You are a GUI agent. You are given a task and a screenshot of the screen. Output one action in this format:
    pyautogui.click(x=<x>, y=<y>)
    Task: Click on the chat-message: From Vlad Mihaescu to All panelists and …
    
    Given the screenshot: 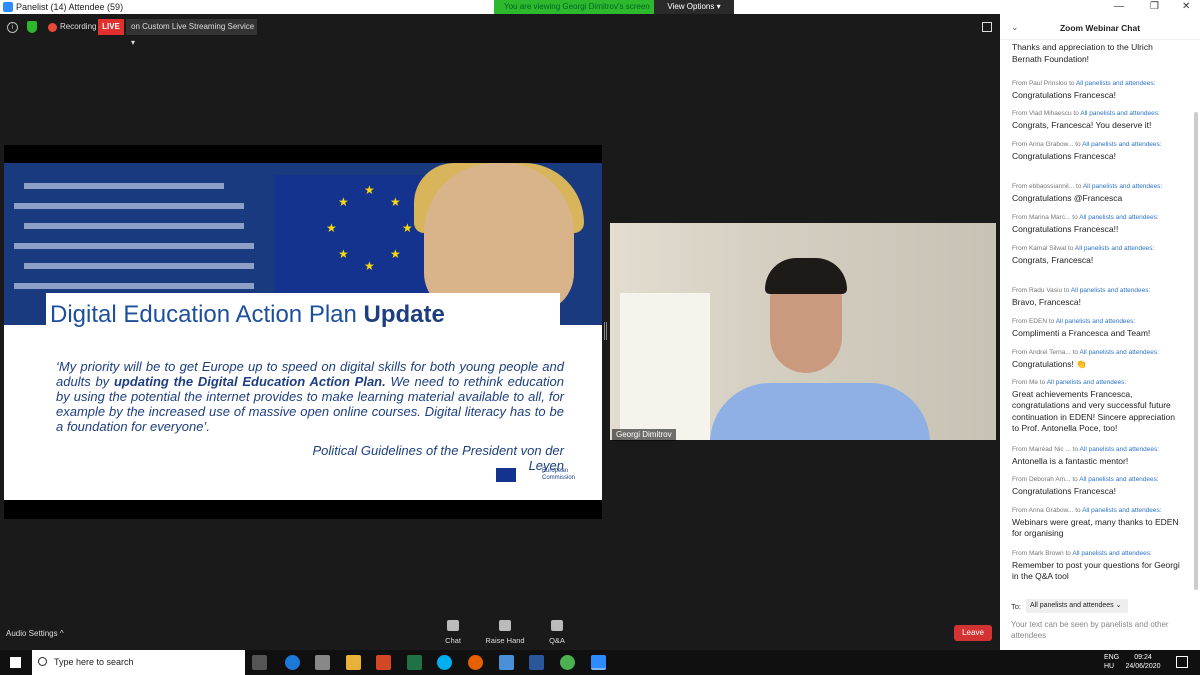 What is the action you would take?
    pyautogui.click(x=1086, y=120)
    